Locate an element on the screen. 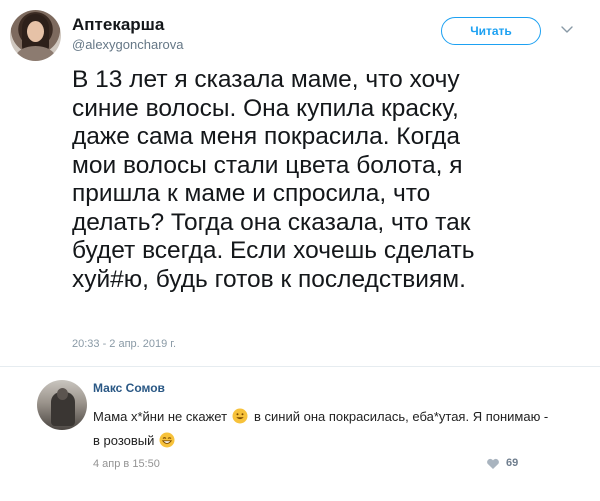 This screenshot has width=600, height=501. smiling-face-emoji-icon is located at coordinates (240, 416).